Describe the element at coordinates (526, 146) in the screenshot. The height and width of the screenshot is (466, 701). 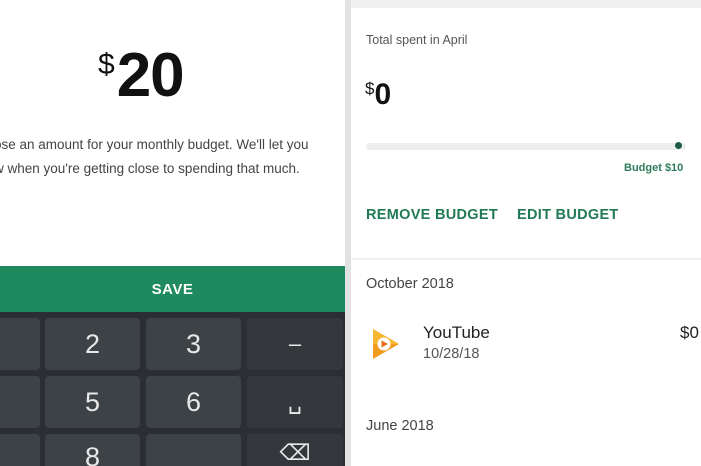
I see `budget-progress-bar` at that location.